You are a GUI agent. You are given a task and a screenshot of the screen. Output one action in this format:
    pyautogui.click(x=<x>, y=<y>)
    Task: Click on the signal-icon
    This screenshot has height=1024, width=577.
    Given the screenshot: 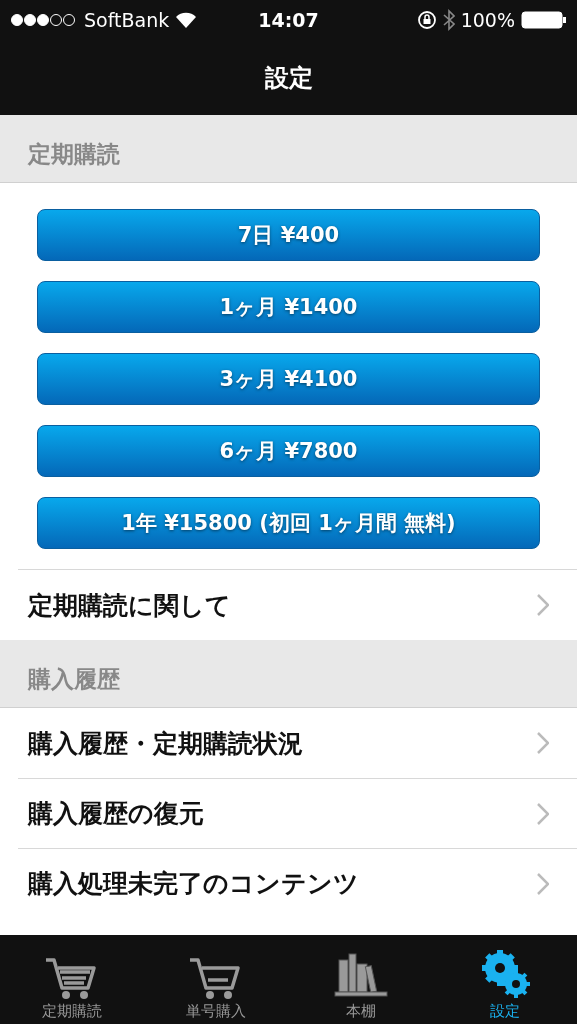 What is the action you would take?
    pyautogui.click(x=44, y=20)
    